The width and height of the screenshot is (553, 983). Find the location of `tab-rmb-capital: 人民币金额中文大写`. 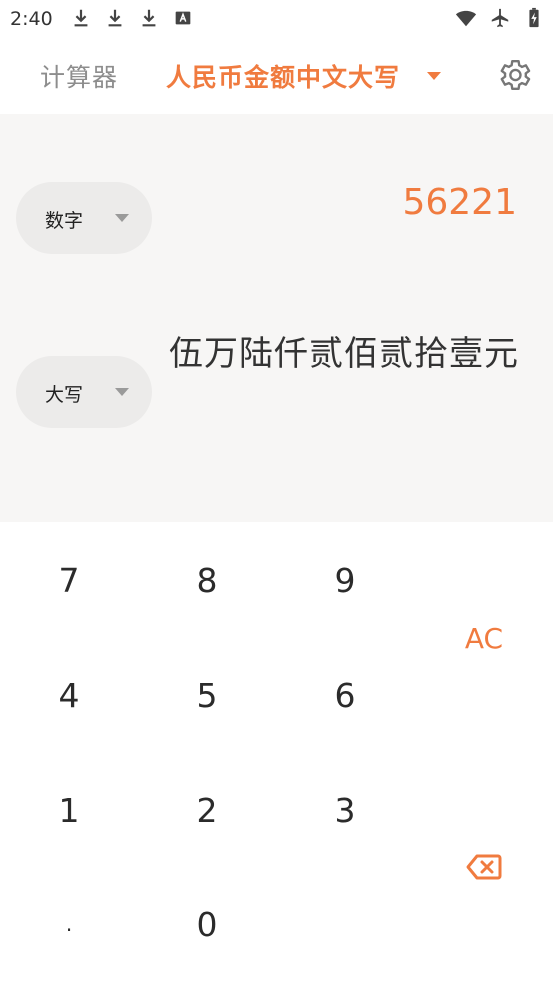

tab-rmb-capital: 人民币金额中文大写 is located at coordinates (283, 76).